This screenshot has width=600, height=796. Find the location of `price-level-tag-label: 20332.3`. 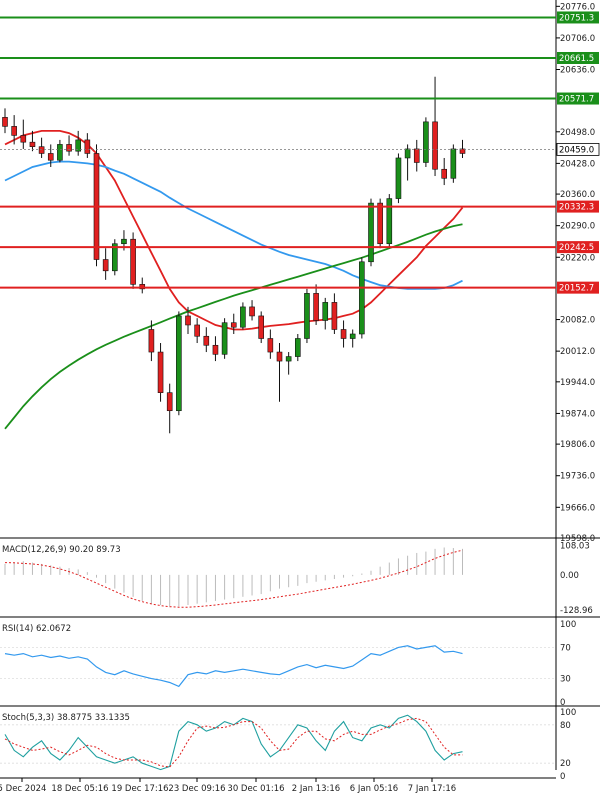

price-level-tag-label: 20332.3 is located at coordinates (576, 208).